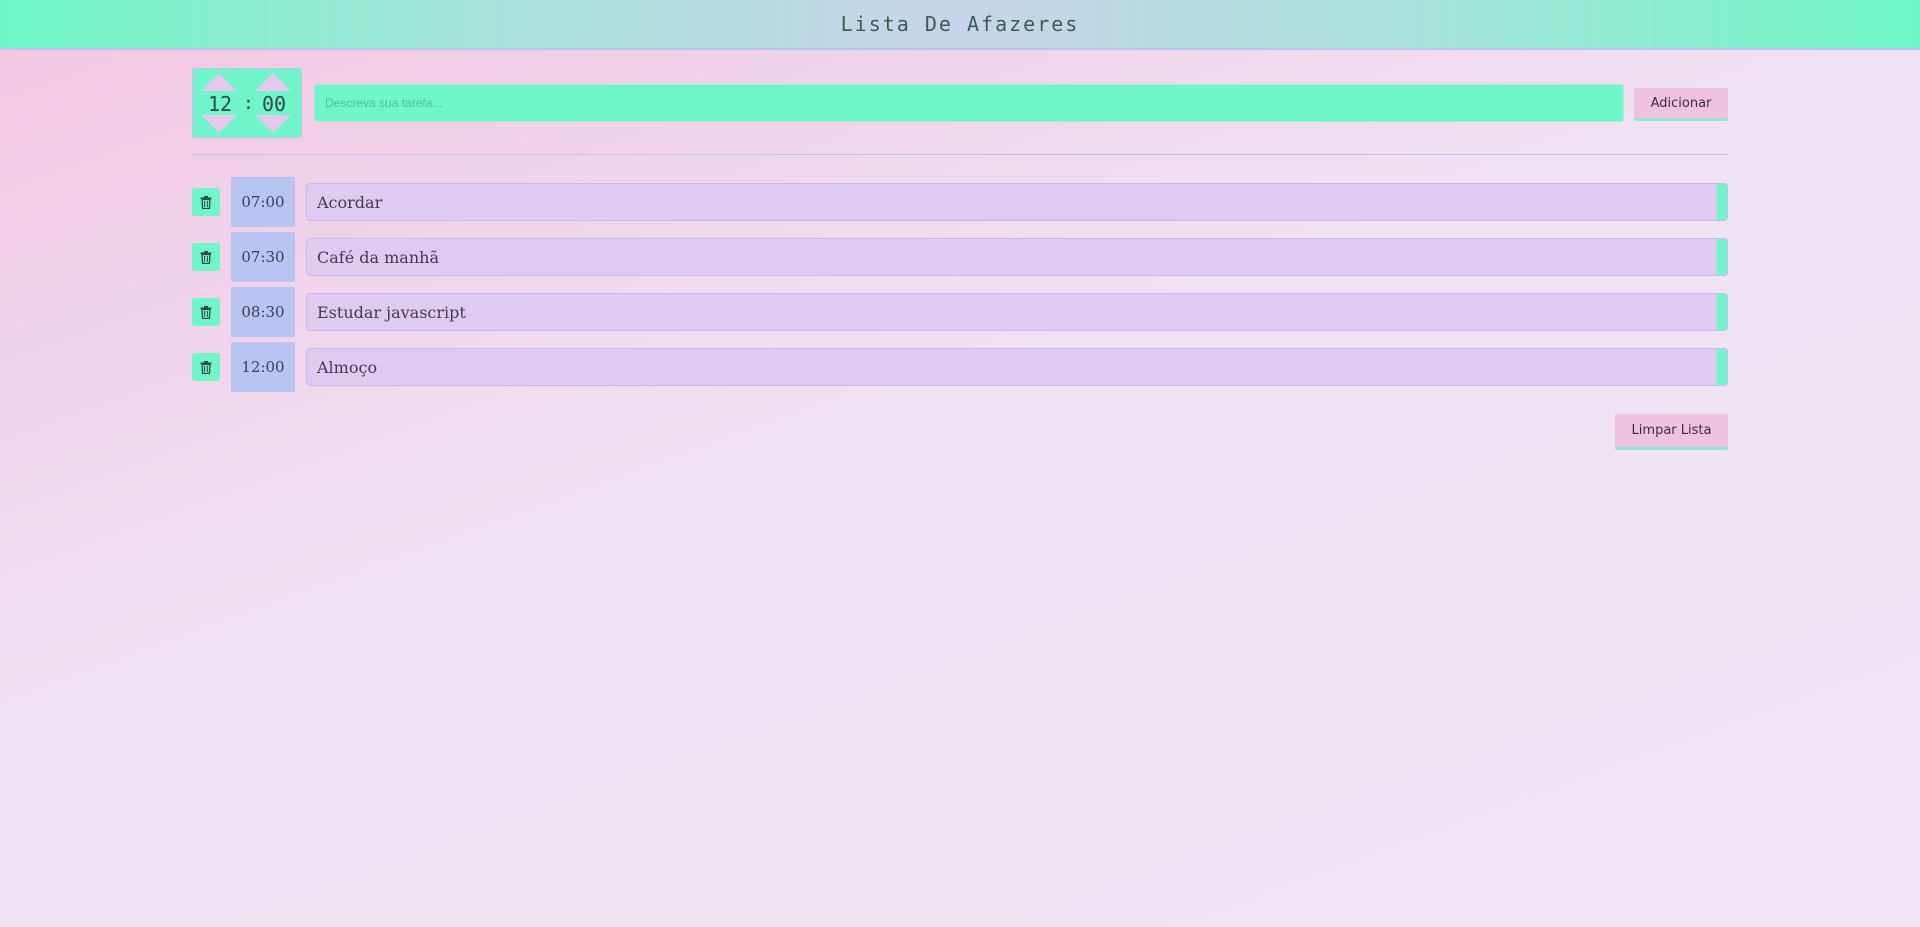 The width and height of the screenshot is (1920, 927). I want to click on divider, so click(960, 154).